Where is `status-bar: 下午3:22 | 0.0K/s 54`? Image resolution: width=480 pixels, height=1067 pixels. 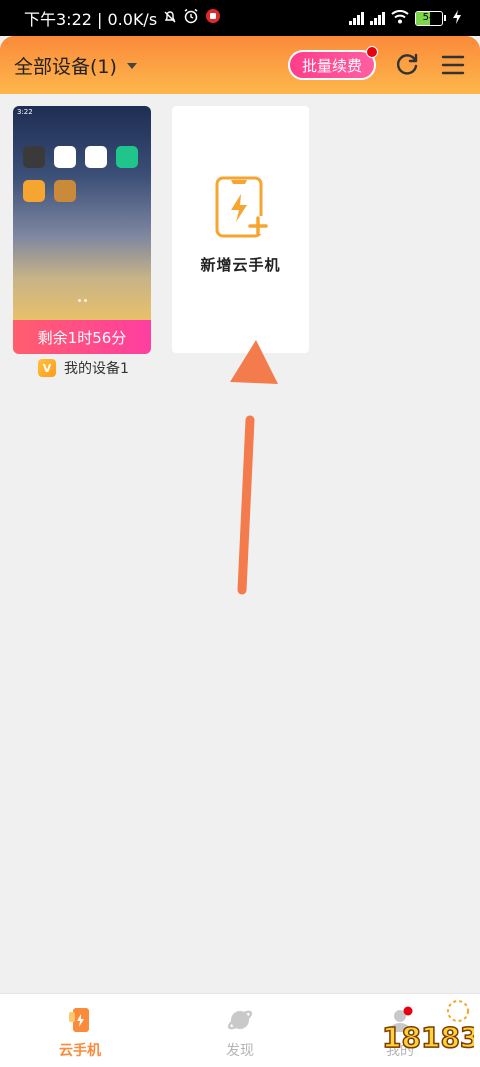 status-bar: 下午3:22 | 0.0K/s 54 is located at coordinates (240, 18).